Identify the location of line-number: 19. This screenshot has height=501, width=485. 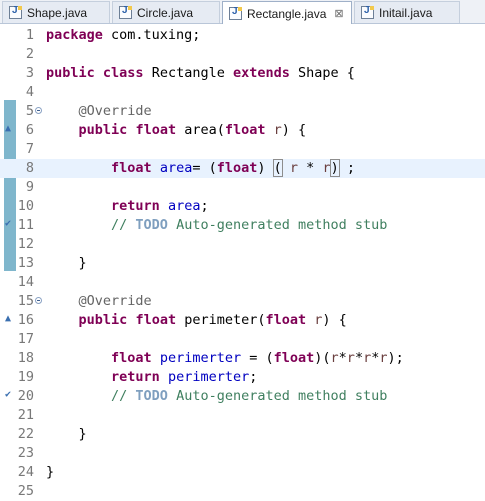
(25, 377).